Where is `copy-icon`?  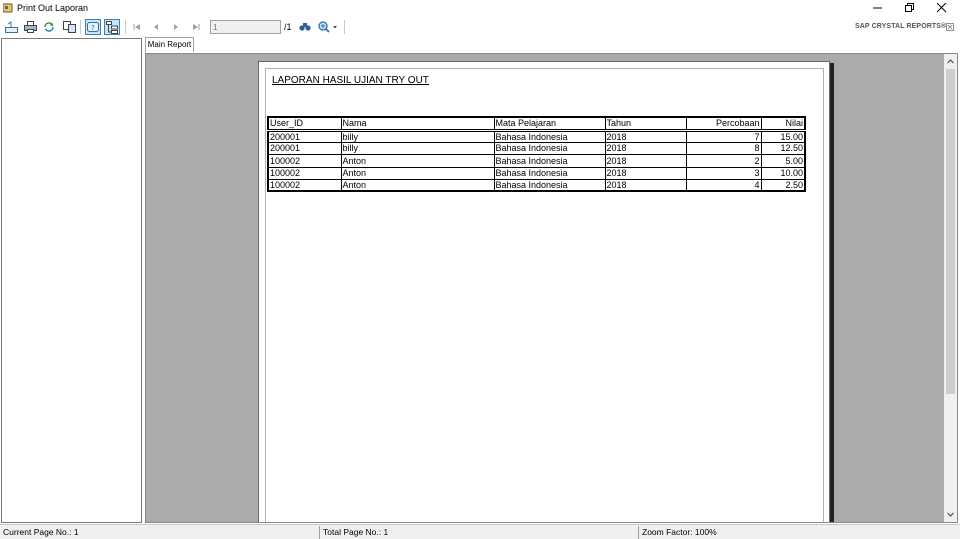 copy-icon is located at coordinates (69, 27).